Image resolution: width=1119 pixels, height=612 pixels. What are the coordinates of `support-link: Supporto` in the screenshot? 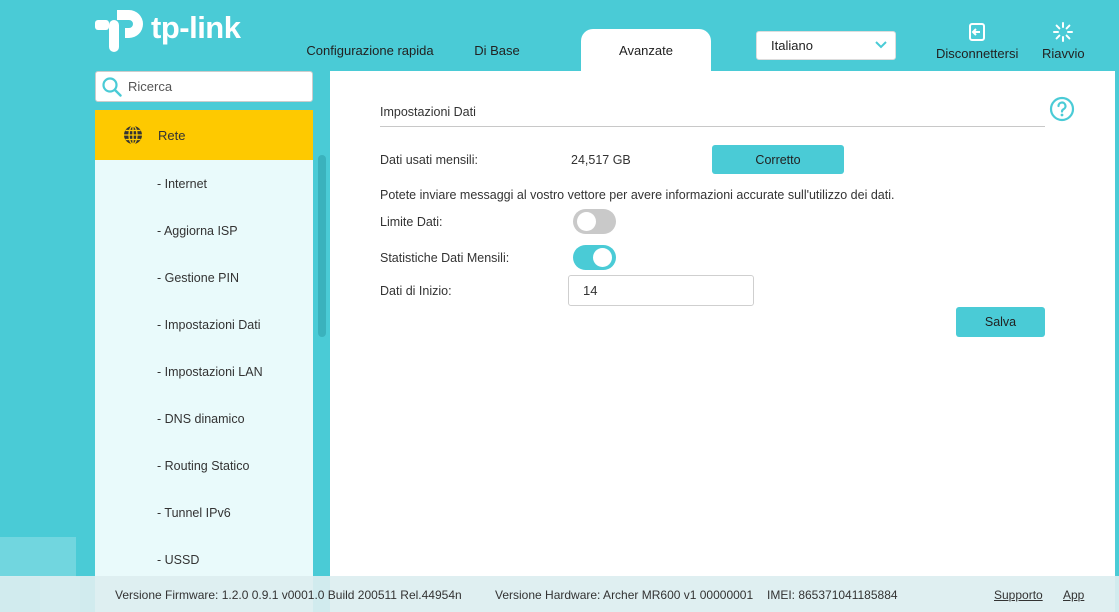 It's located at (1018, 595).